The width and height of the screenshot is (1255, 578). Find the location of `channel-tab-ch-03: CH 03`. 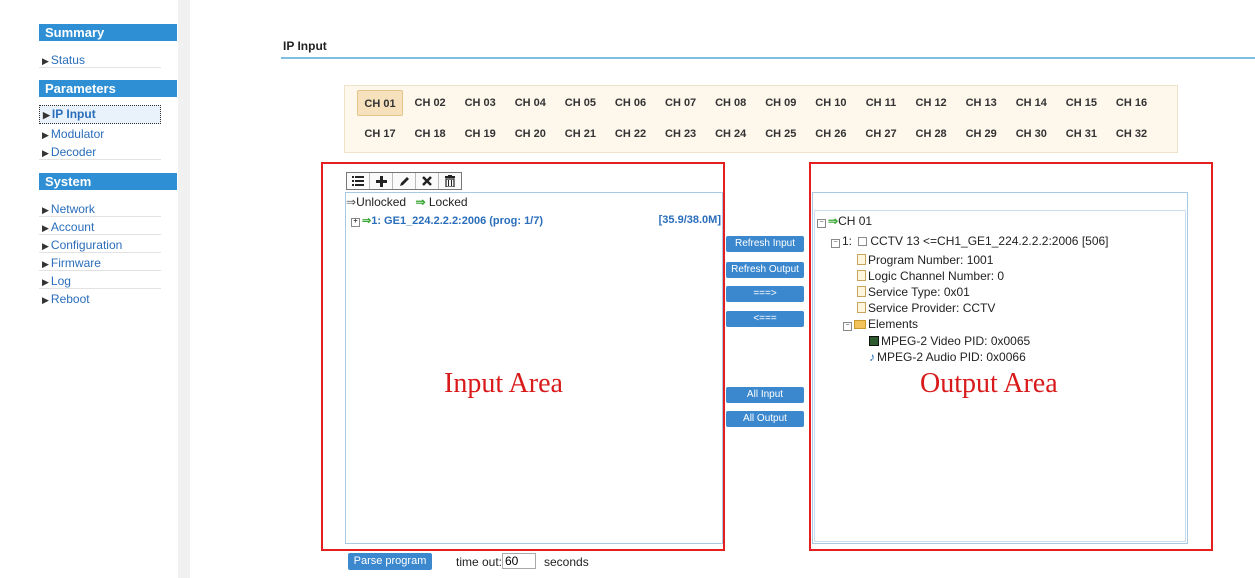

channel-tab-ch-03: CH 03 is located at coordinates (480, 103).